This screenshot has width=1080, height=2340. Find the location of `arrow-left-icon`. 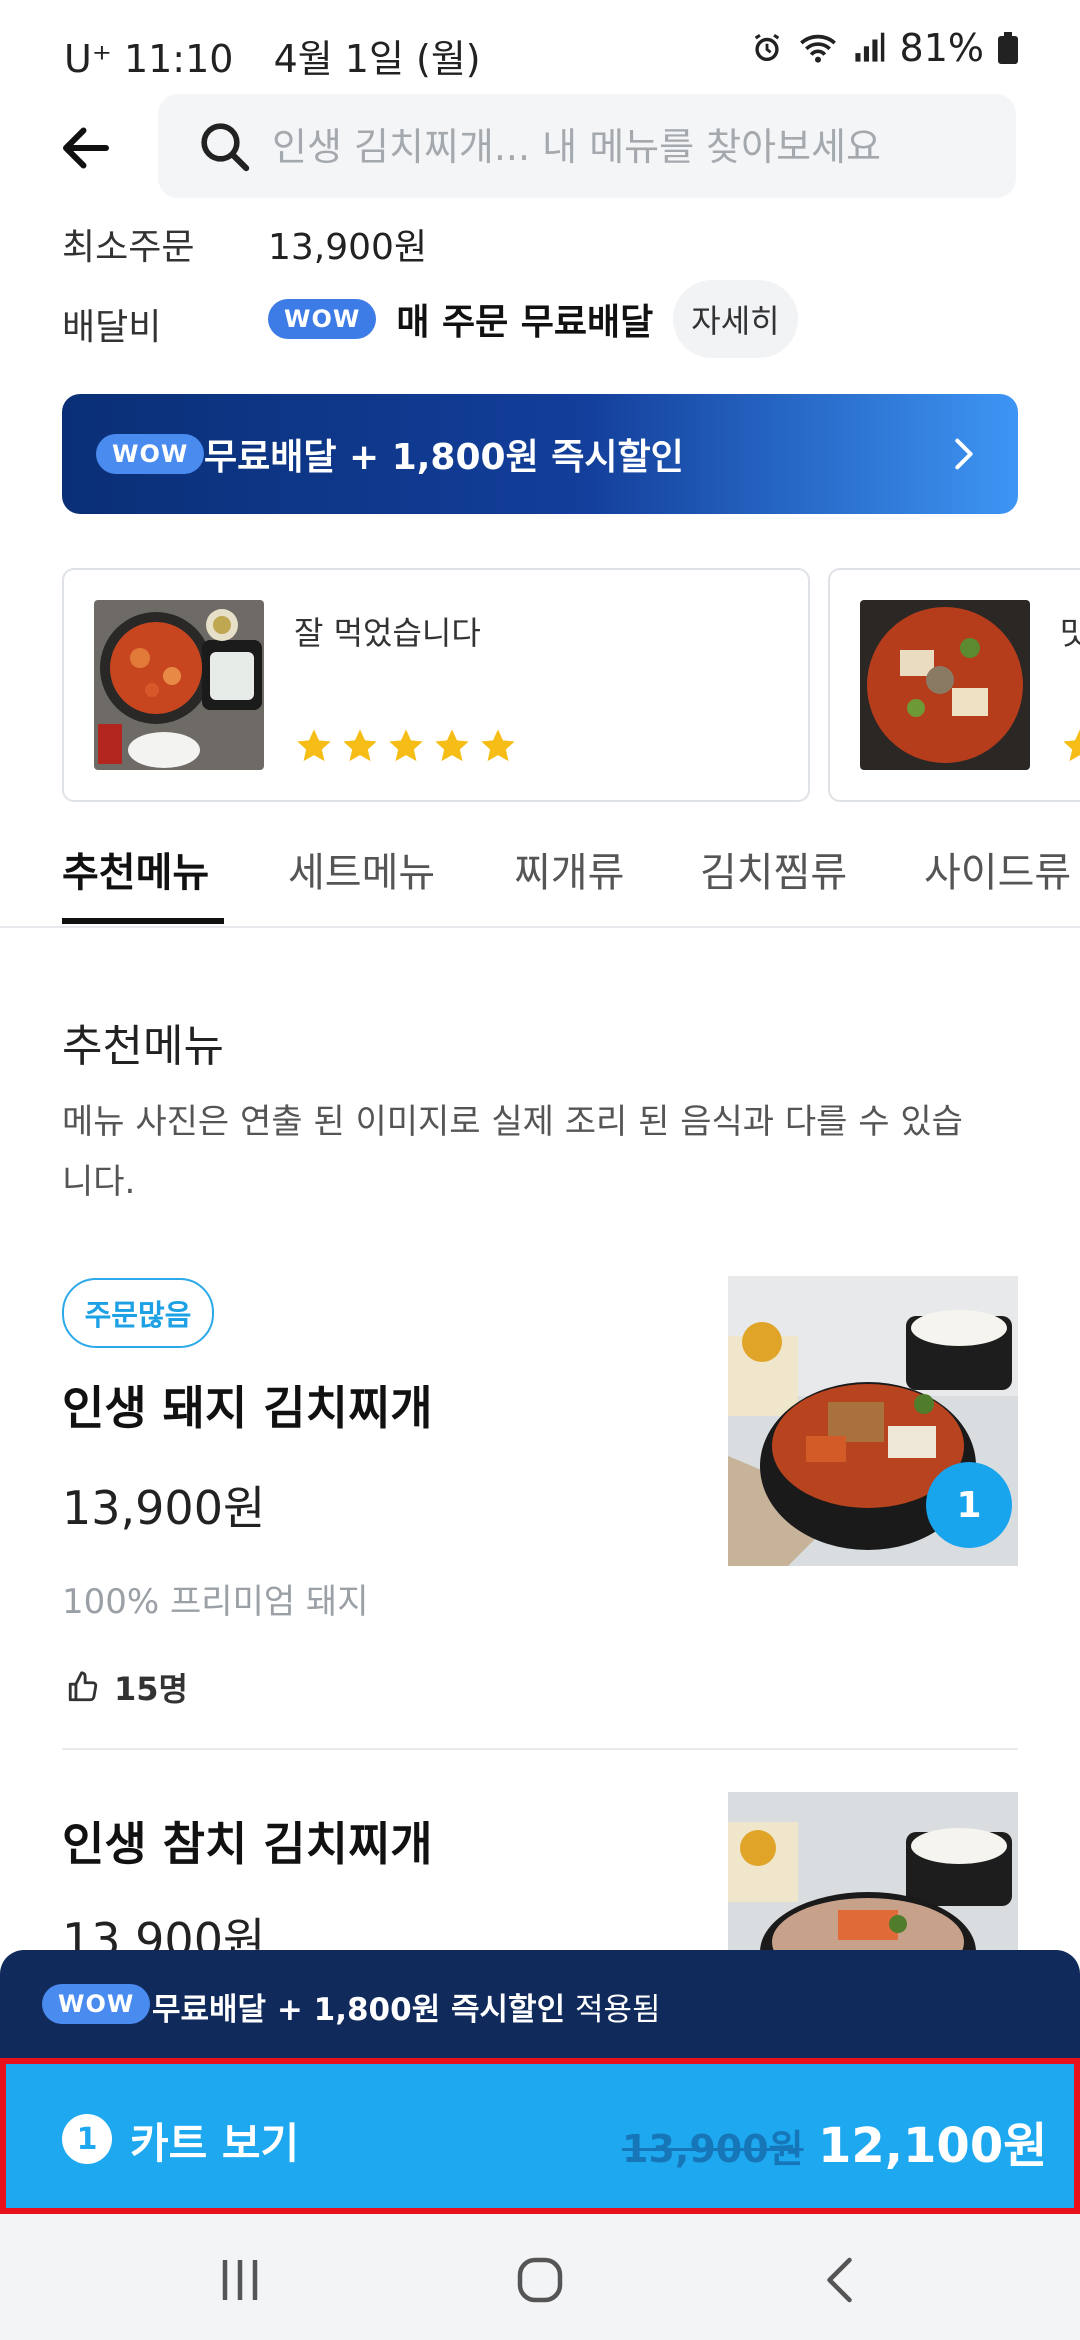

arrow-left-icon is located at coordinates (86, 148).